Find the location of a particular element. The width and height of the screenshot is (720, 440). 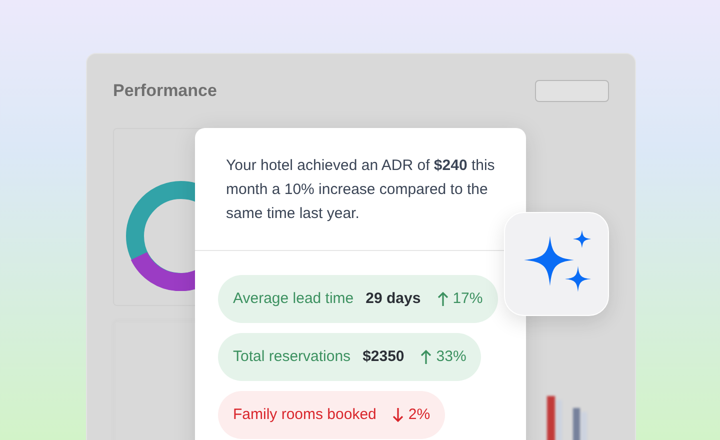

dashboard-title: Performance is located at coordinates (165, 91).